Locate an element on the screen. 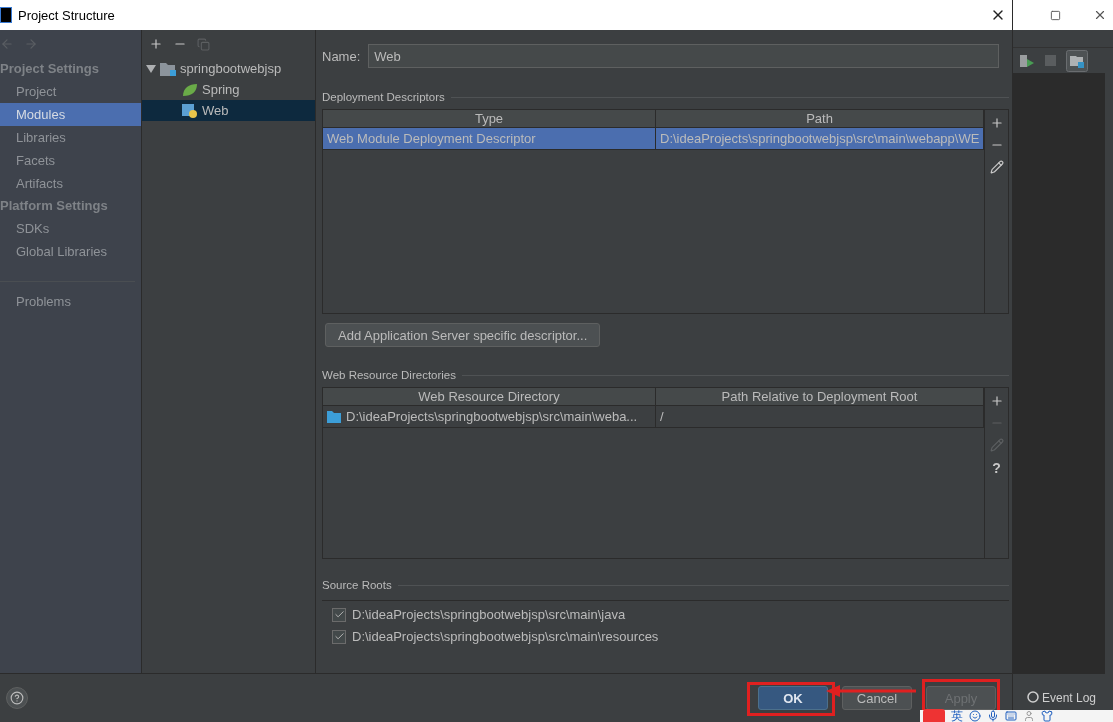 This screenshot has width=1113, height=722. microphone-icon is located at coordinates (993, 716).